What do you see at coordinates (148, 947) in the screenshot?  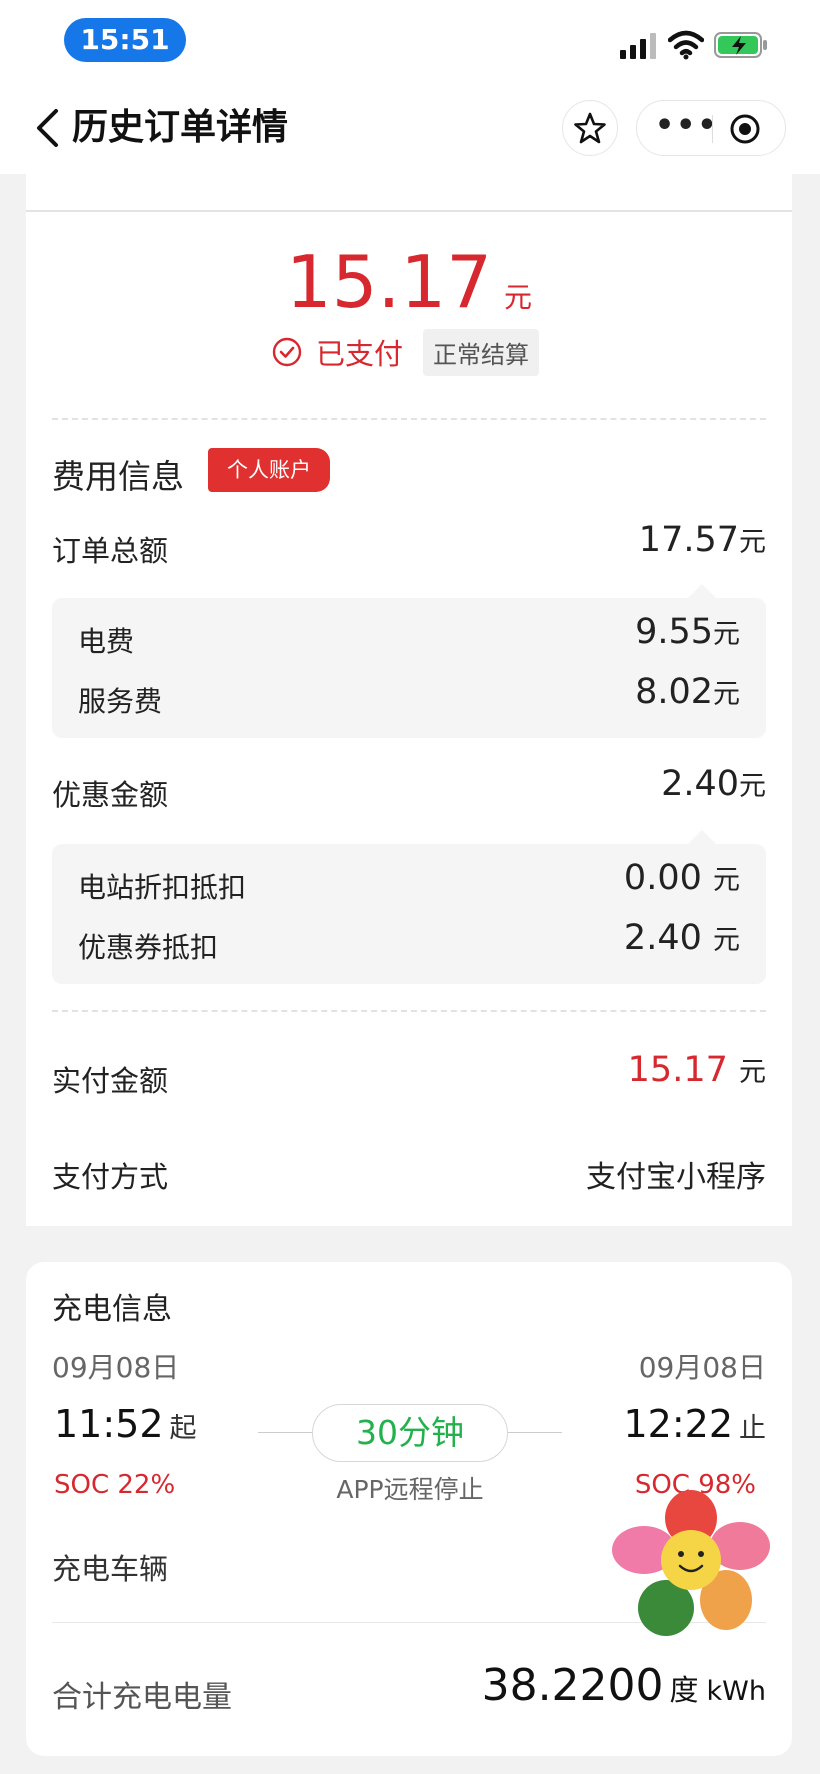 I see `discount-item-label: 优惠券抵扣` at bounding box center [148, 947].